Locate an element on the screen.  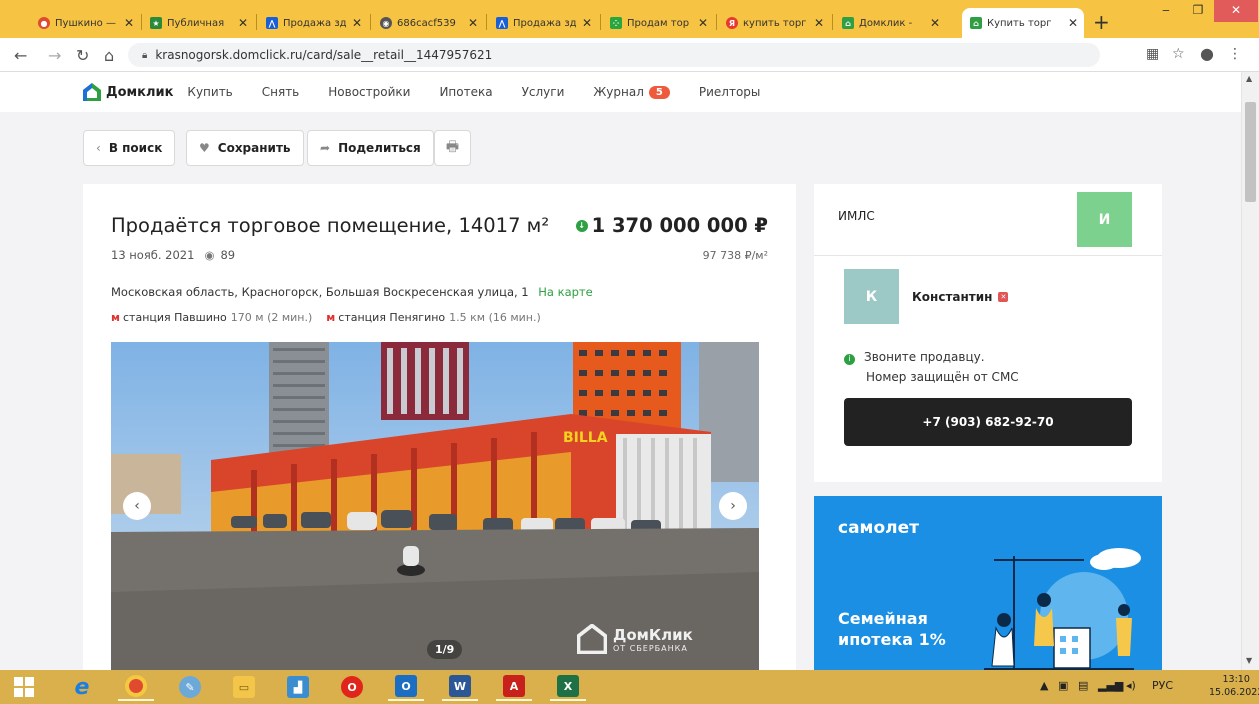
browser-tab: Я купить торг ✕ is located at coordinates (774, 23).